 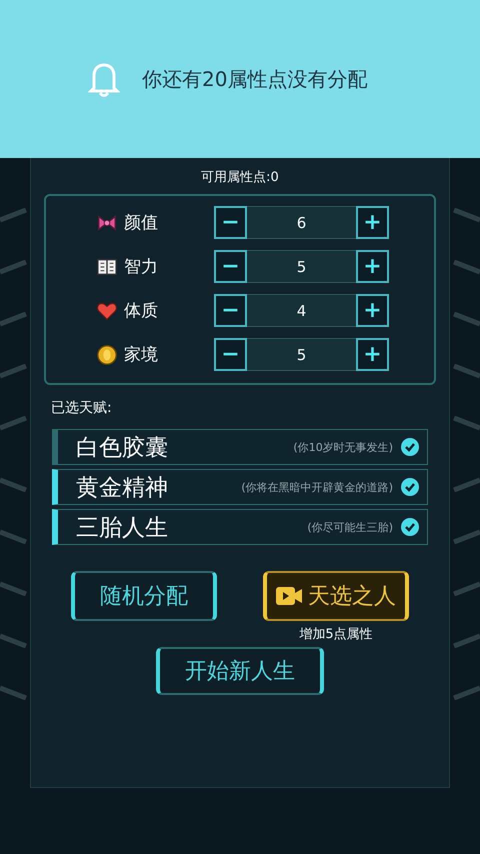 What do you see at coordinates (317, 487) in the screenshot?
I see `talent-description: (你将在黑暗中开辟黄金的道路)` at bounding box center [317, 487].